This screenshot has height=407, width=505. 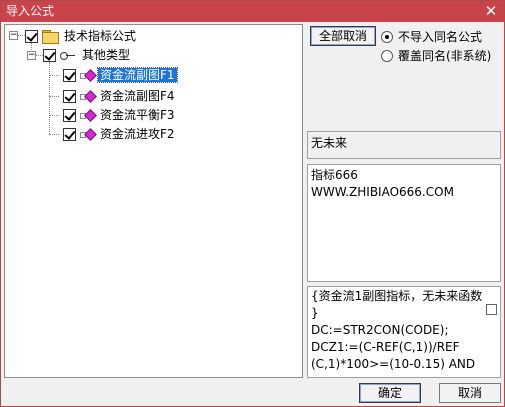 I want to click on tree-node-label: 其他类型, so click(x=106, y=55).